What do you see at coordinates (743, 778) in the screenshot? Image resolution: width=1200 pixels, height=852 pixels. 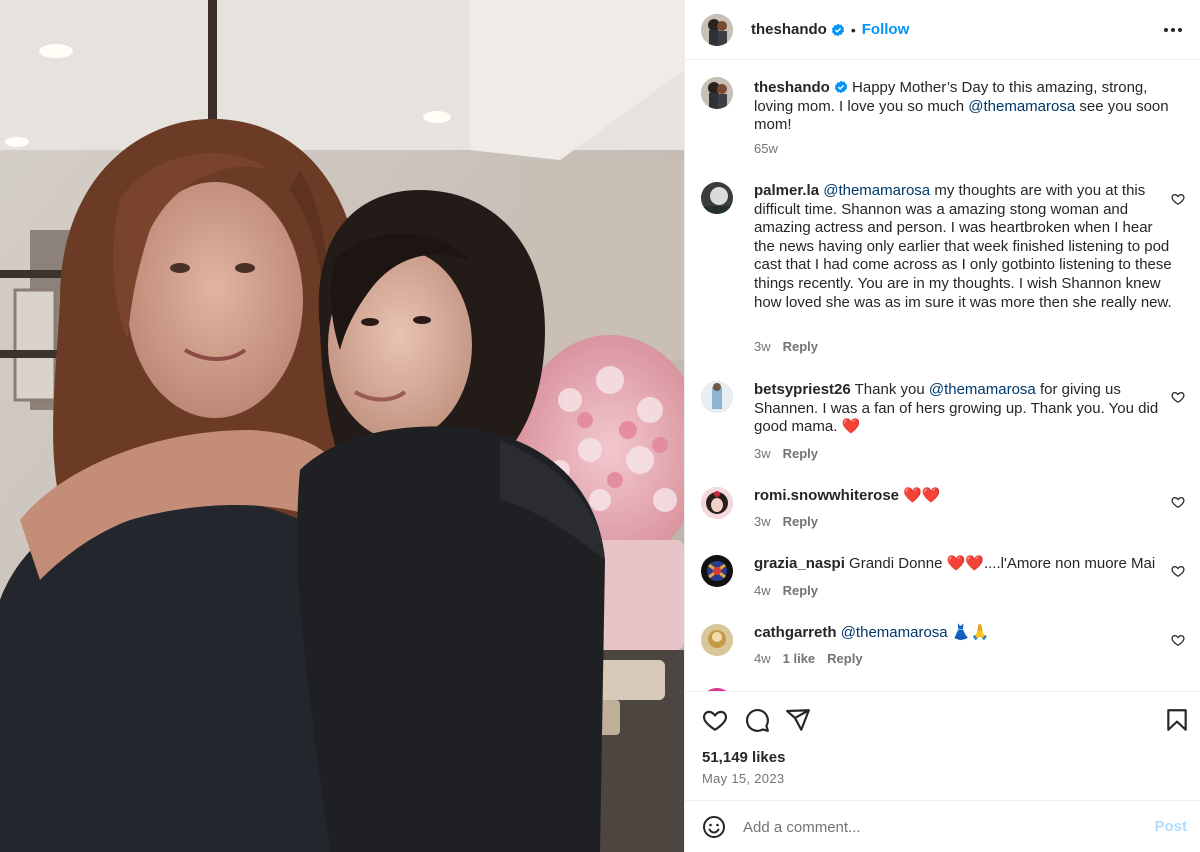 I see `post-date: May 15, 2023` at bounding box center [743, 778].